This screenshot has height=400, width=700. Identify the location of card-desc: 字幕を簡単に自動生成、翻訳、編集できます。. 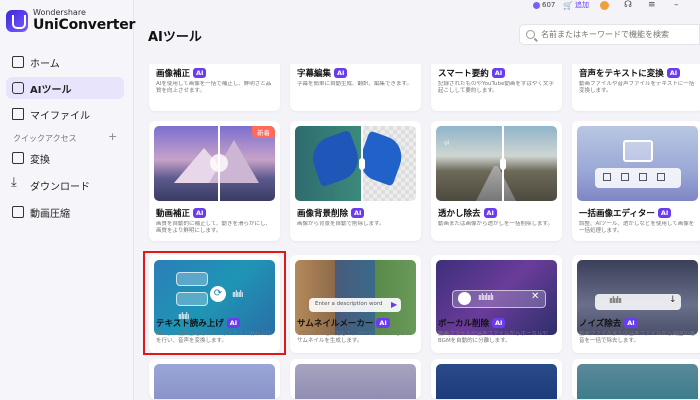
(354, 84).